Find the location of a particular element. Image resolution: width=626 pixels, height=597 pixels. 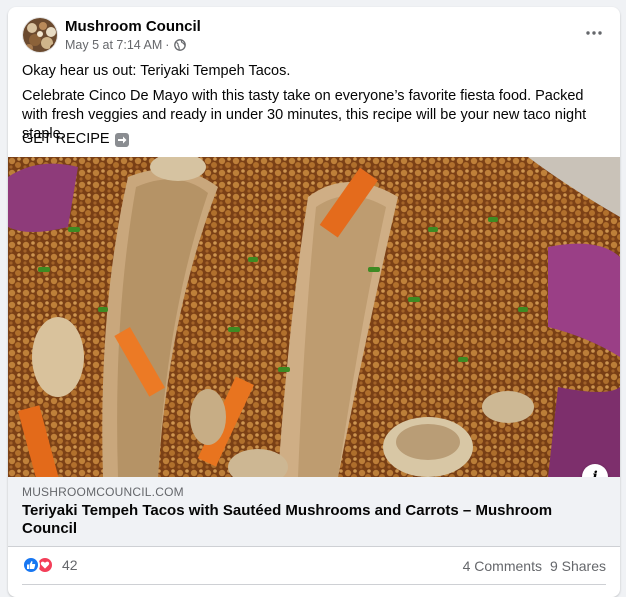

post-header: Mushroom Council May 5 at 7:14 AM · is located at coordinates (314, 33).